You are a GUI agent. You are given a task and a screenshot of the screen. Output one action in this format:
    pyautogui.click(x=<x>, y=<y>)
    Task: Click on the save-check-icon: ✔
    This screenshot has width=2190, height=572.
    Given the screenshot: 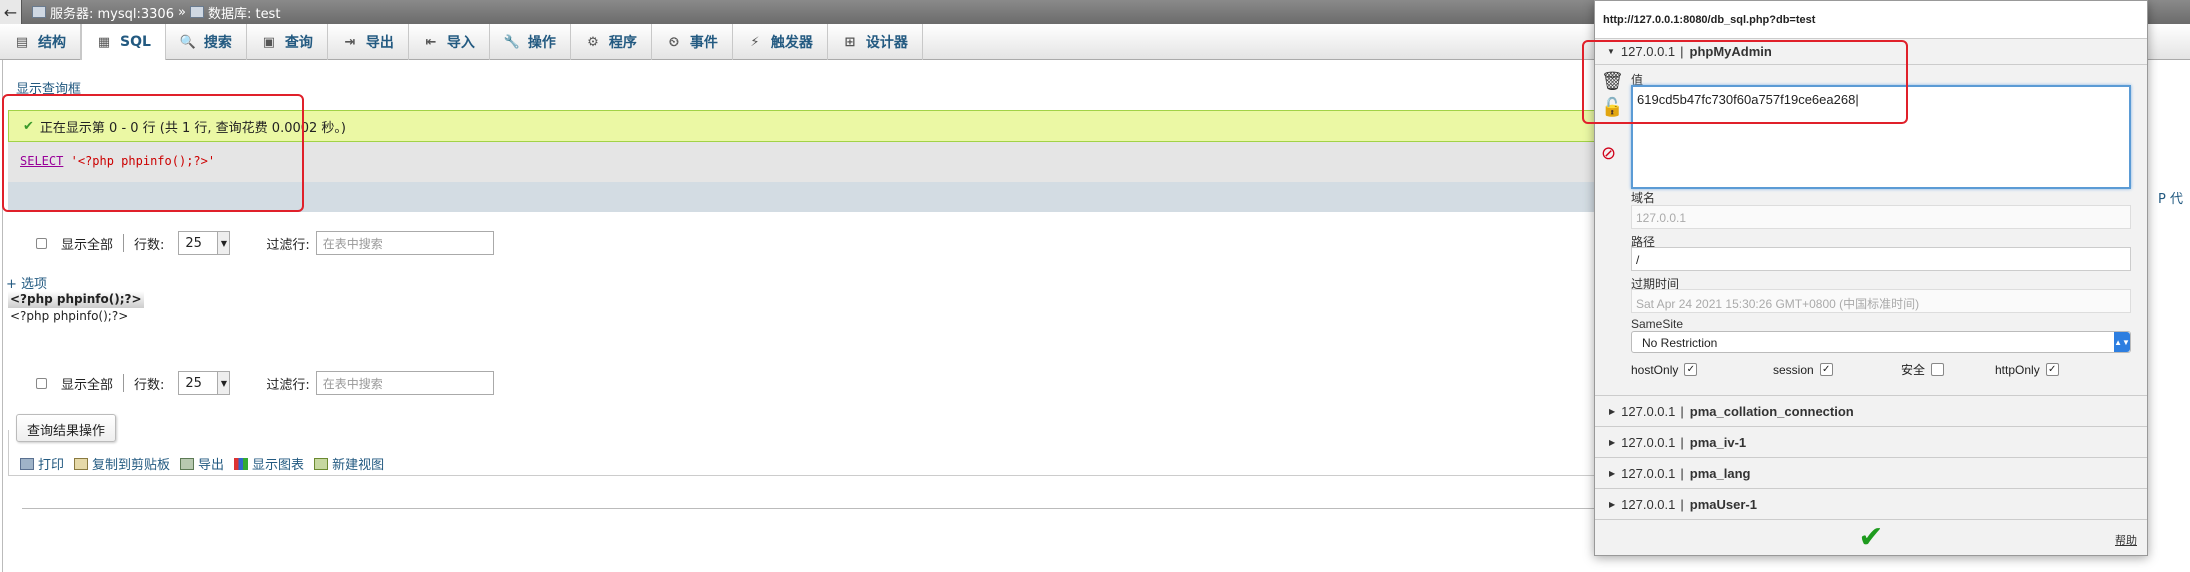 What is the action you would take?
    pyautogui.click(x=1870, y=537)
    